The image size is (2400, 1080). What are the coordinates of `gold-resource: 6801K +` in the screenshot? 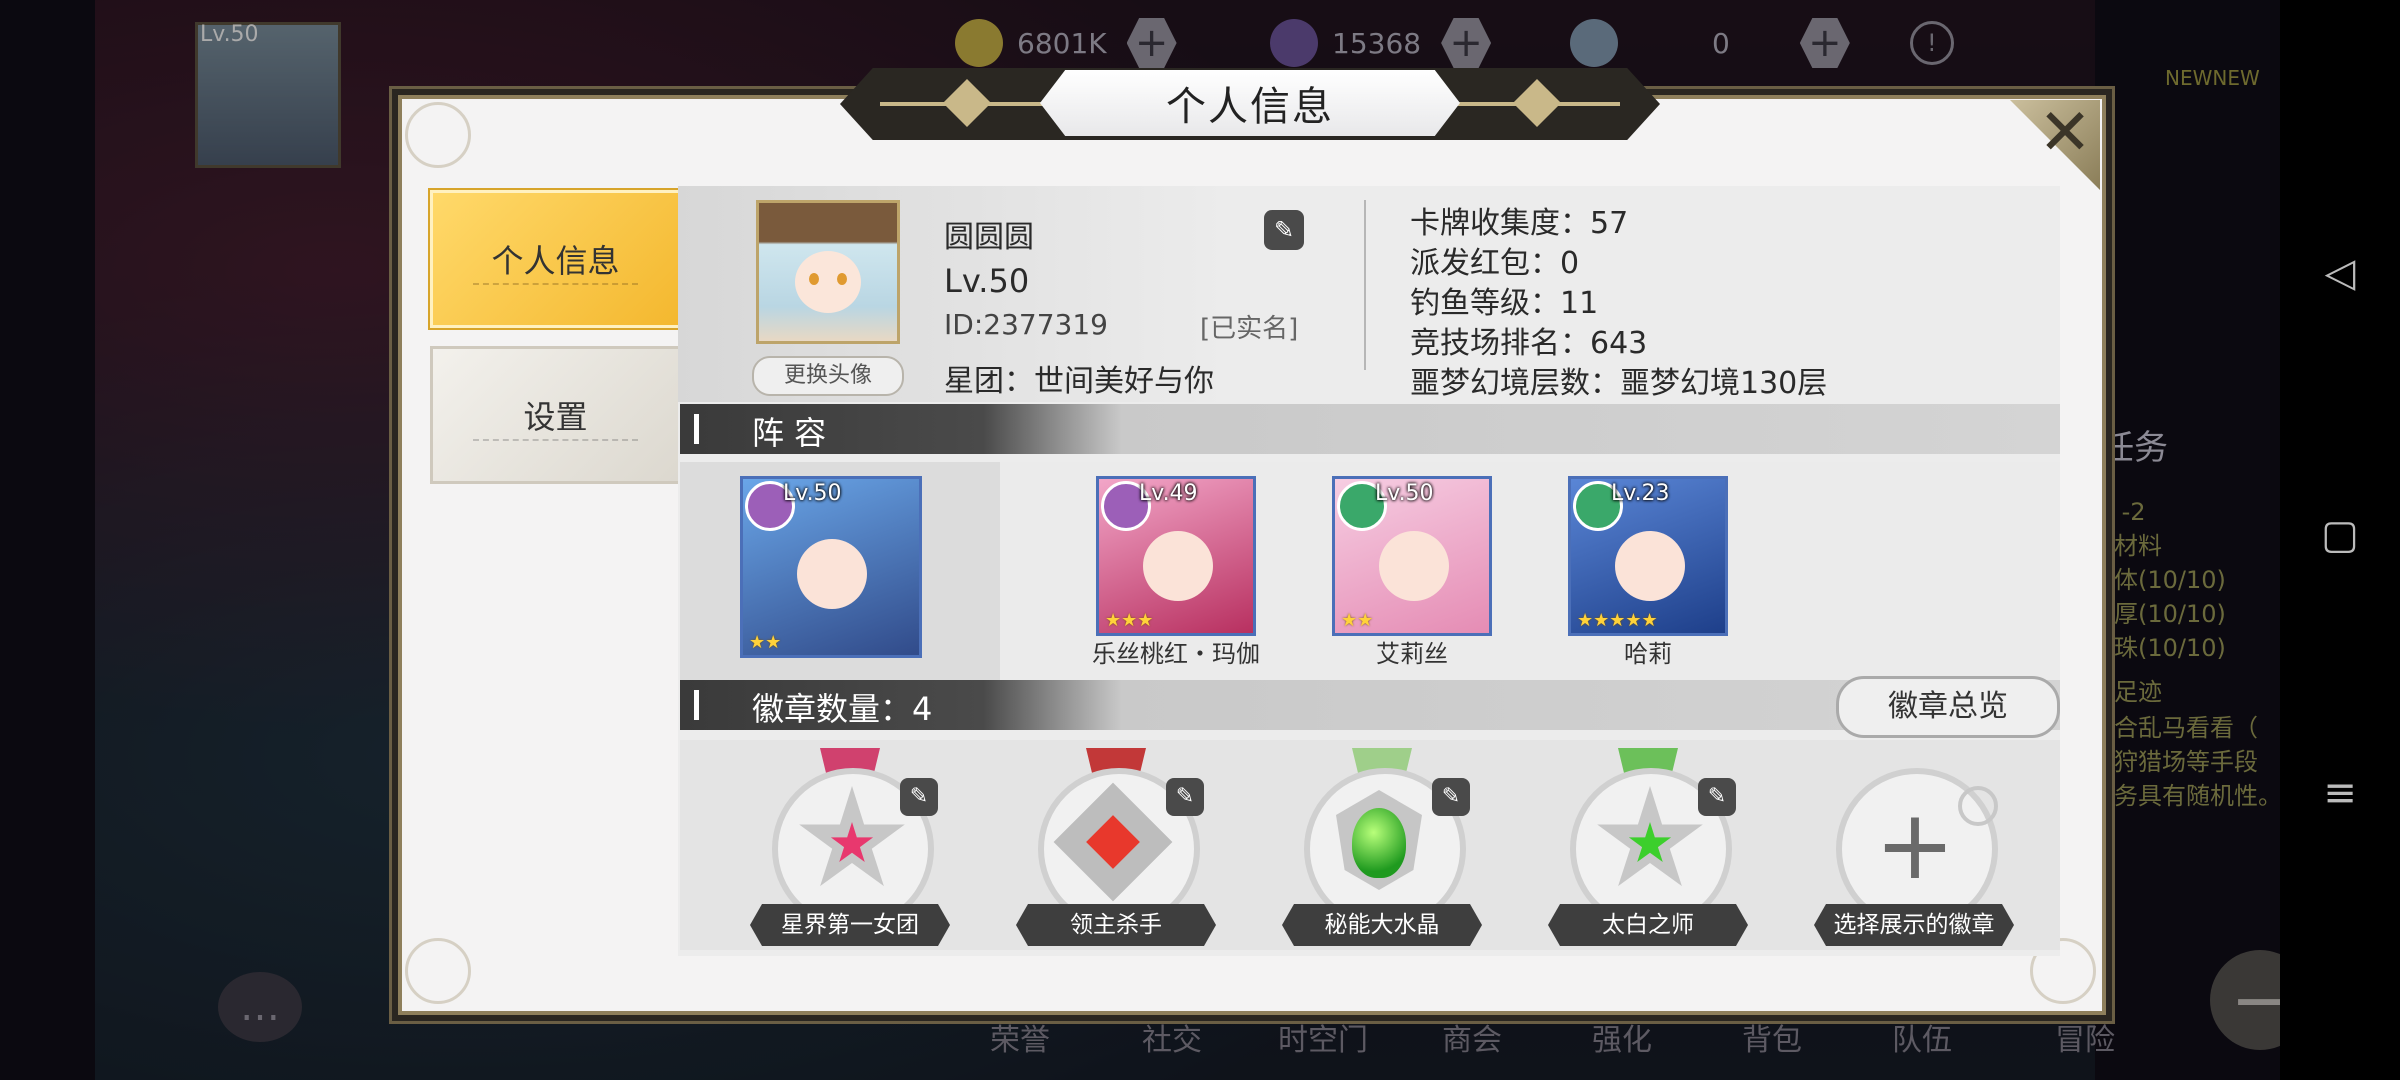 It's located at (1066, 43).